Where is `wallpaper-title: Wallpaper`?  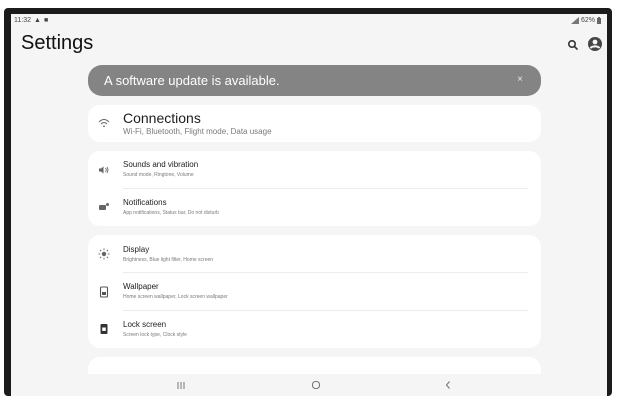 wallpaper-title: Wallpaper is located at coordinates (141, 286).